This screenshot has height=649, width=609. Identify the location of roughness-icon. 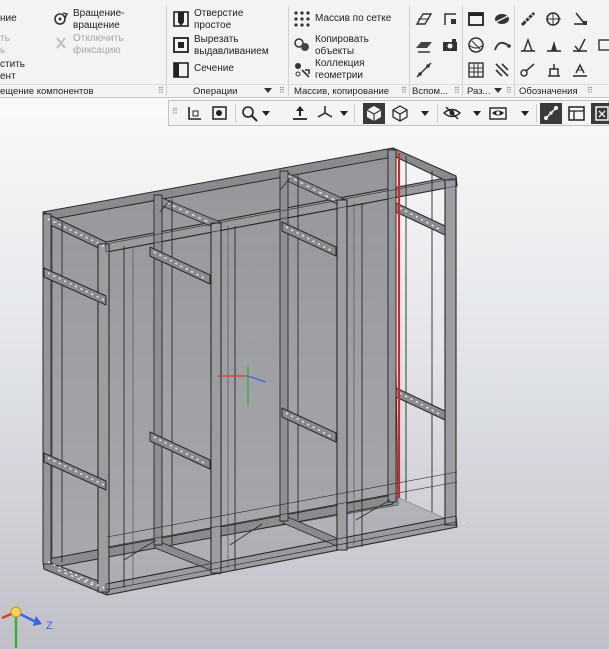
(580, 45).